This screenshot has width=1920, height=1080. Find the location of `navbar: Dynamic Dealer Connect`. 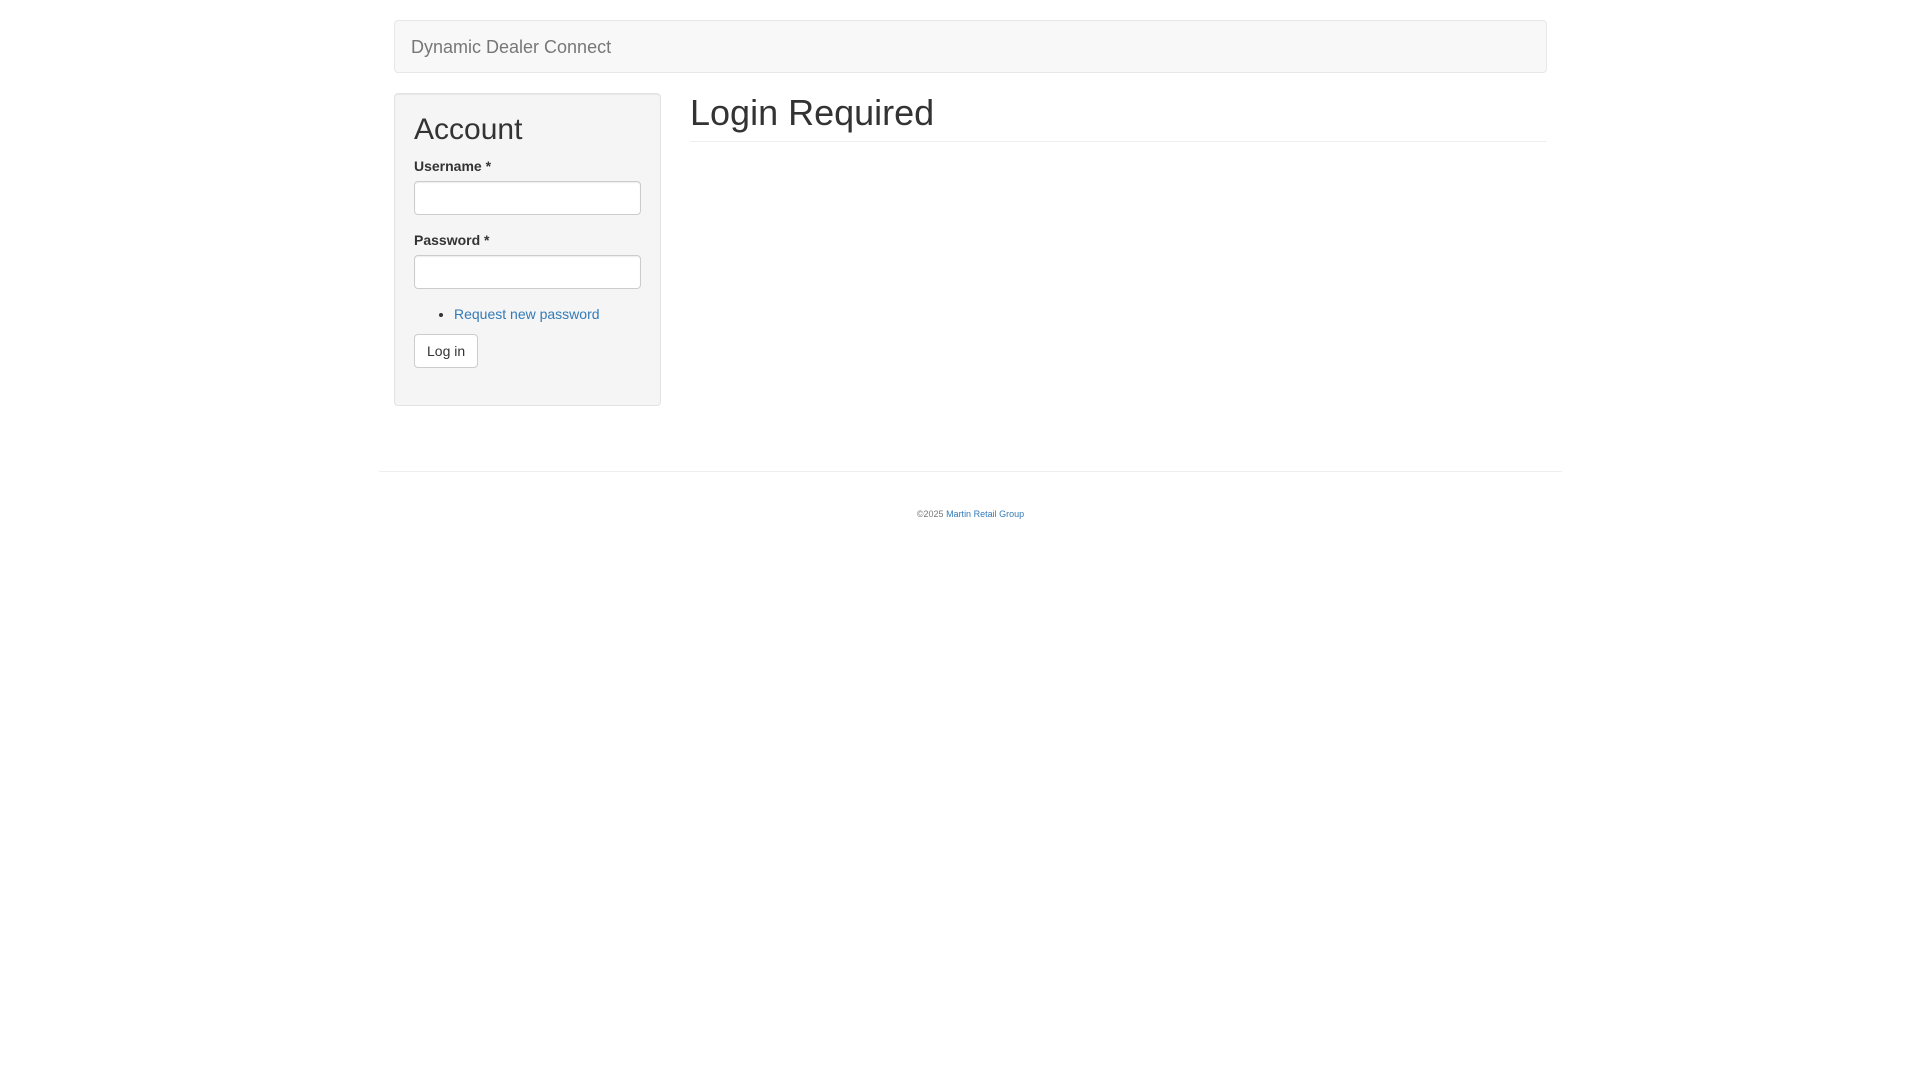

navbar: Dynamic Dealer Connect is located at coordinates (970, 46).